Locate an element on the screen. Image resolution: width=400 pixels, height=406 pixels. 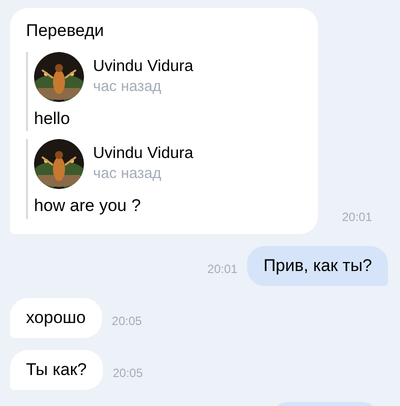
message-bubble: хорошо is located at coordinates (56, 318).